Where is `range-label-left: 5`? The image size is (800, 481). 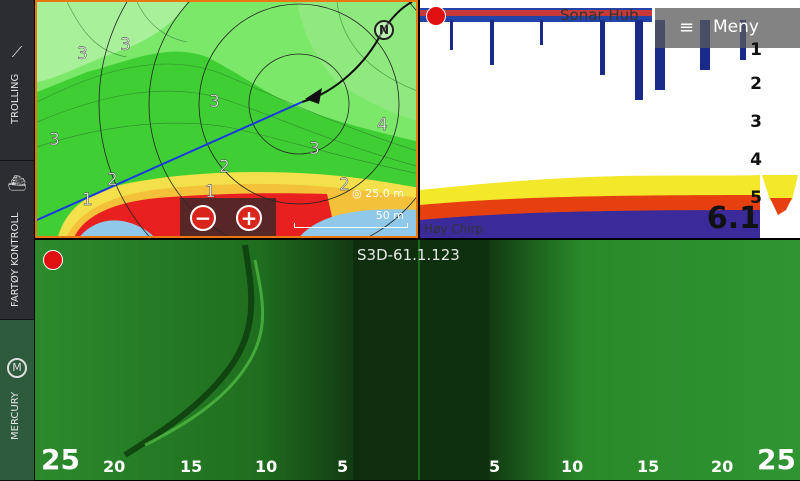
range-label-left: 5 is located at coordinates (343, 466).